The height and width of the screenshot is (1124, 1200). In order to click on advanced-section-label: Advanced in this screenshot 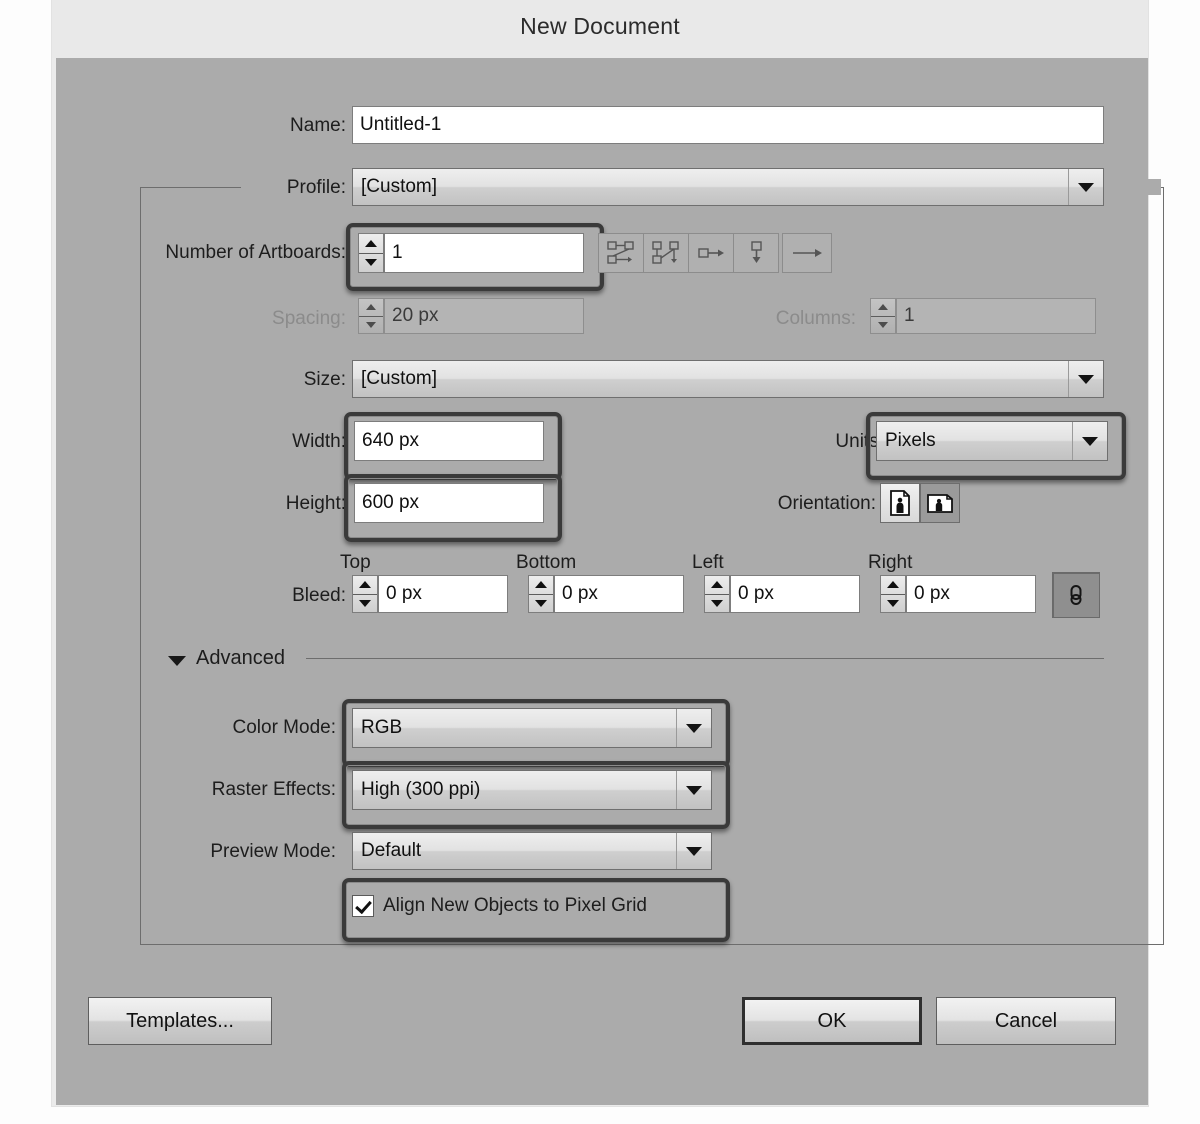, I will do `click(240, 658)`.